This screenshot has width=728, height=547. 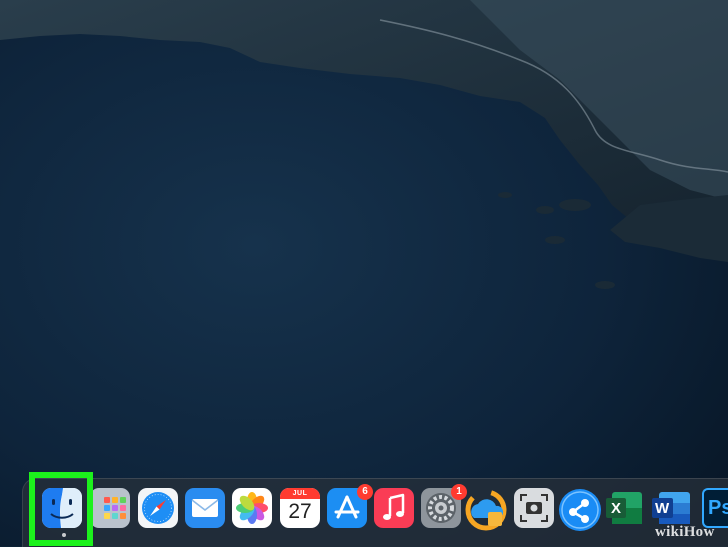 I want to click on calendar-day: 27, so click(x=300, y=511).